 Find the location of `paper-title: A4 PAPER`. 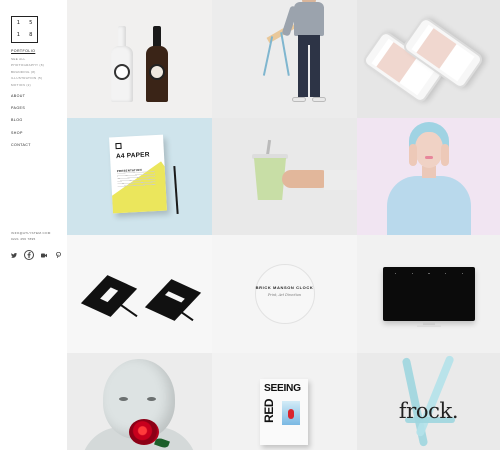

paper-title: A4 PAPER is located at coordinates (132, 156).